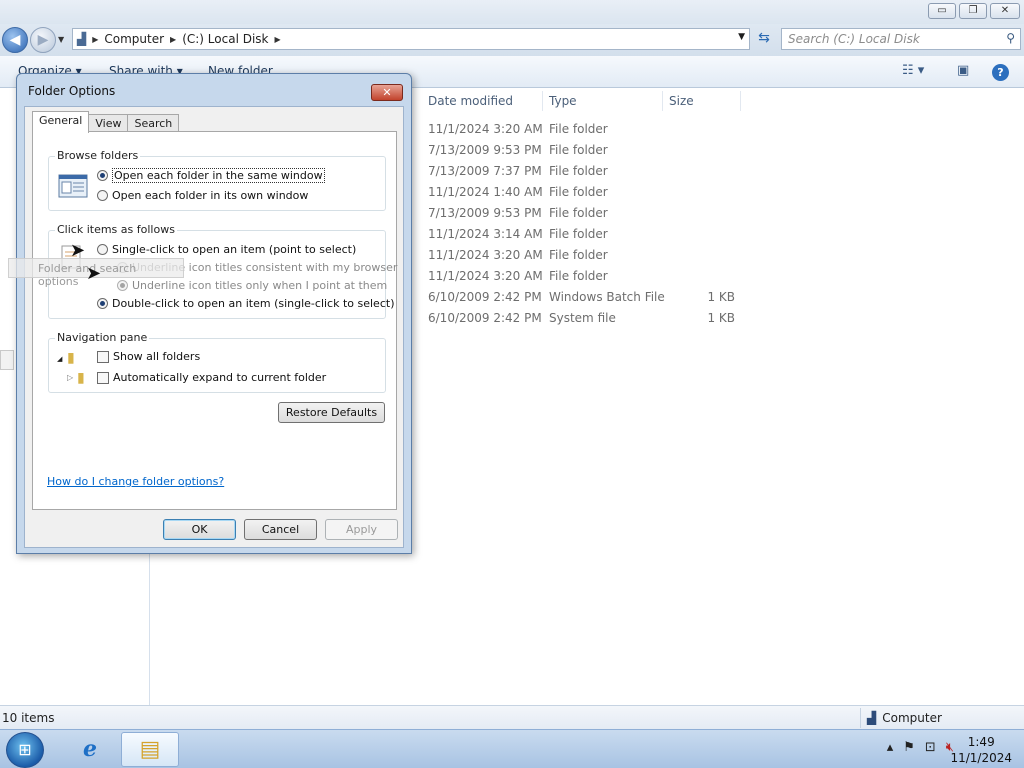  What do you see at coordinates (890, 747) in the screenshot?
I see `show-hidden-icons-icon: ▴` at bounding box center [890, 747].